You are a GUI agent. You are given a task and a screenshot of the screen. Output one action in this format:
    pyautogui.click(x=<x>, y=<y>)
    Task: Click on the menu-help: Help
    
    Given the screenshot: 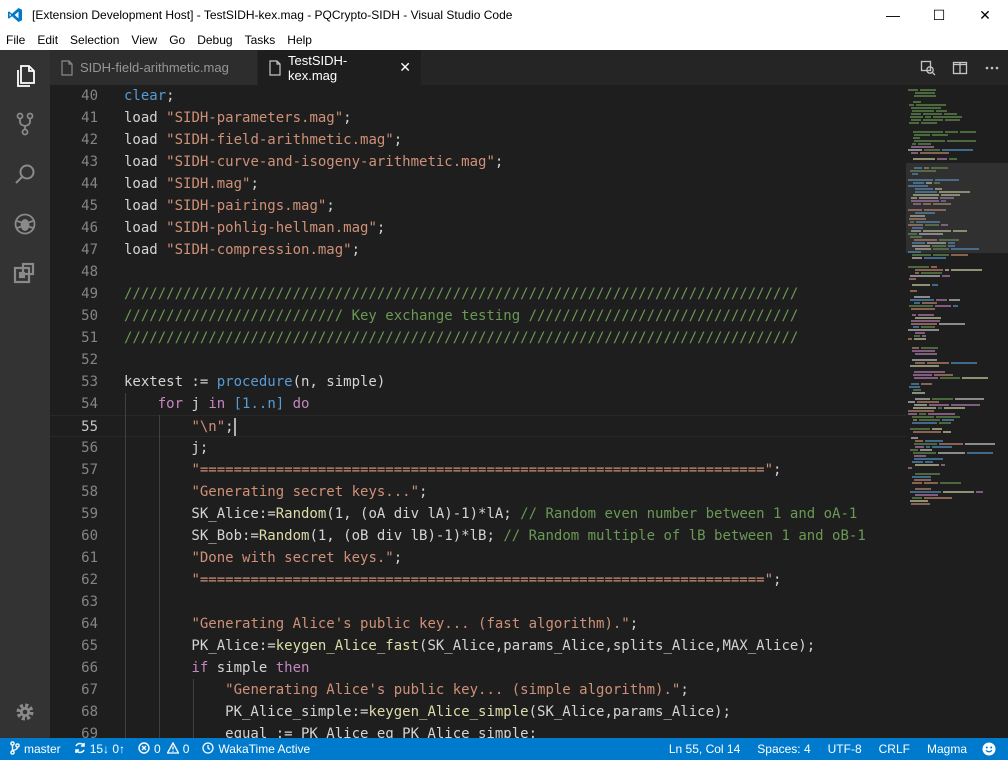 What is the action you would take?
    pyautogui.click(x=299, y=40)
    